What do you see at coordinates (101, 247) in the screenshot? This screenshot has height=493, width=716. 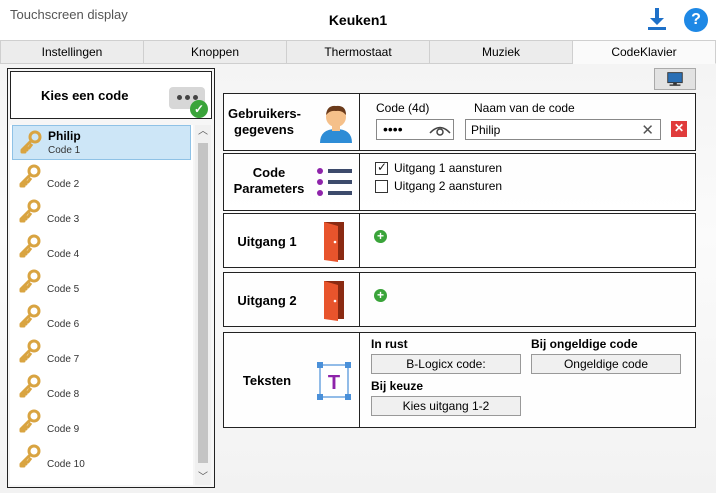 I see `code-list-item: Code 4` at bounding box center [101, 247].